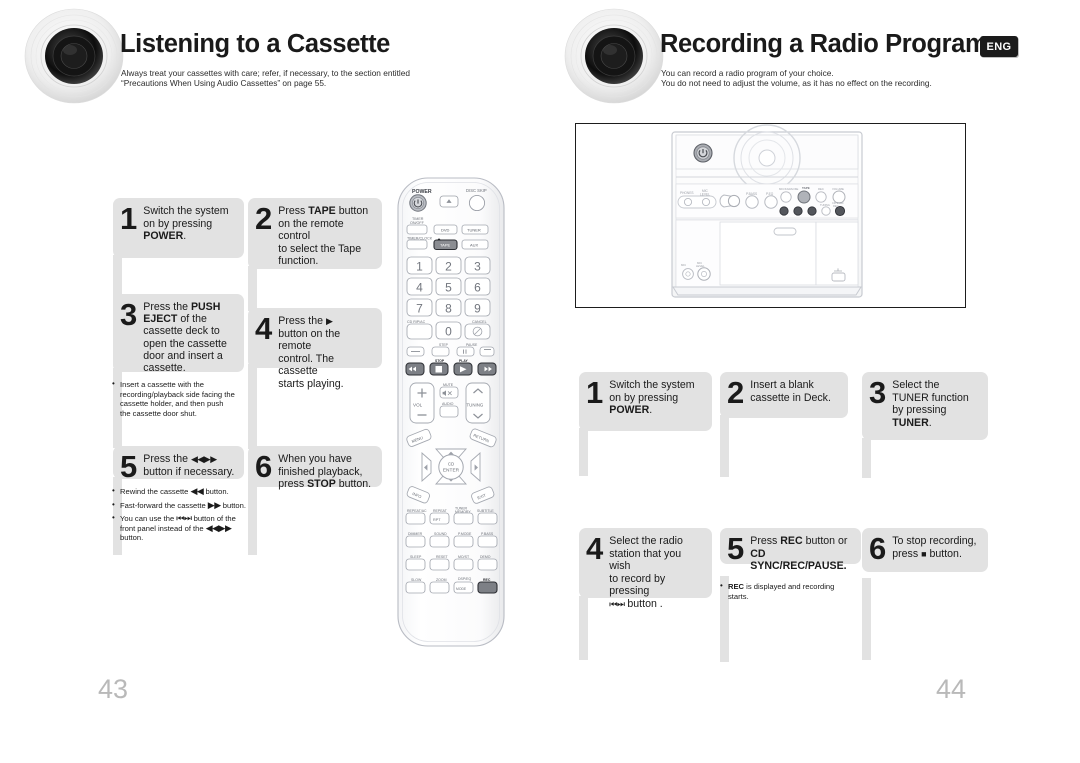  Describe the element at coordinates (465, 534) in the screenshot. I see `svg-text: P.MODE` at that location.